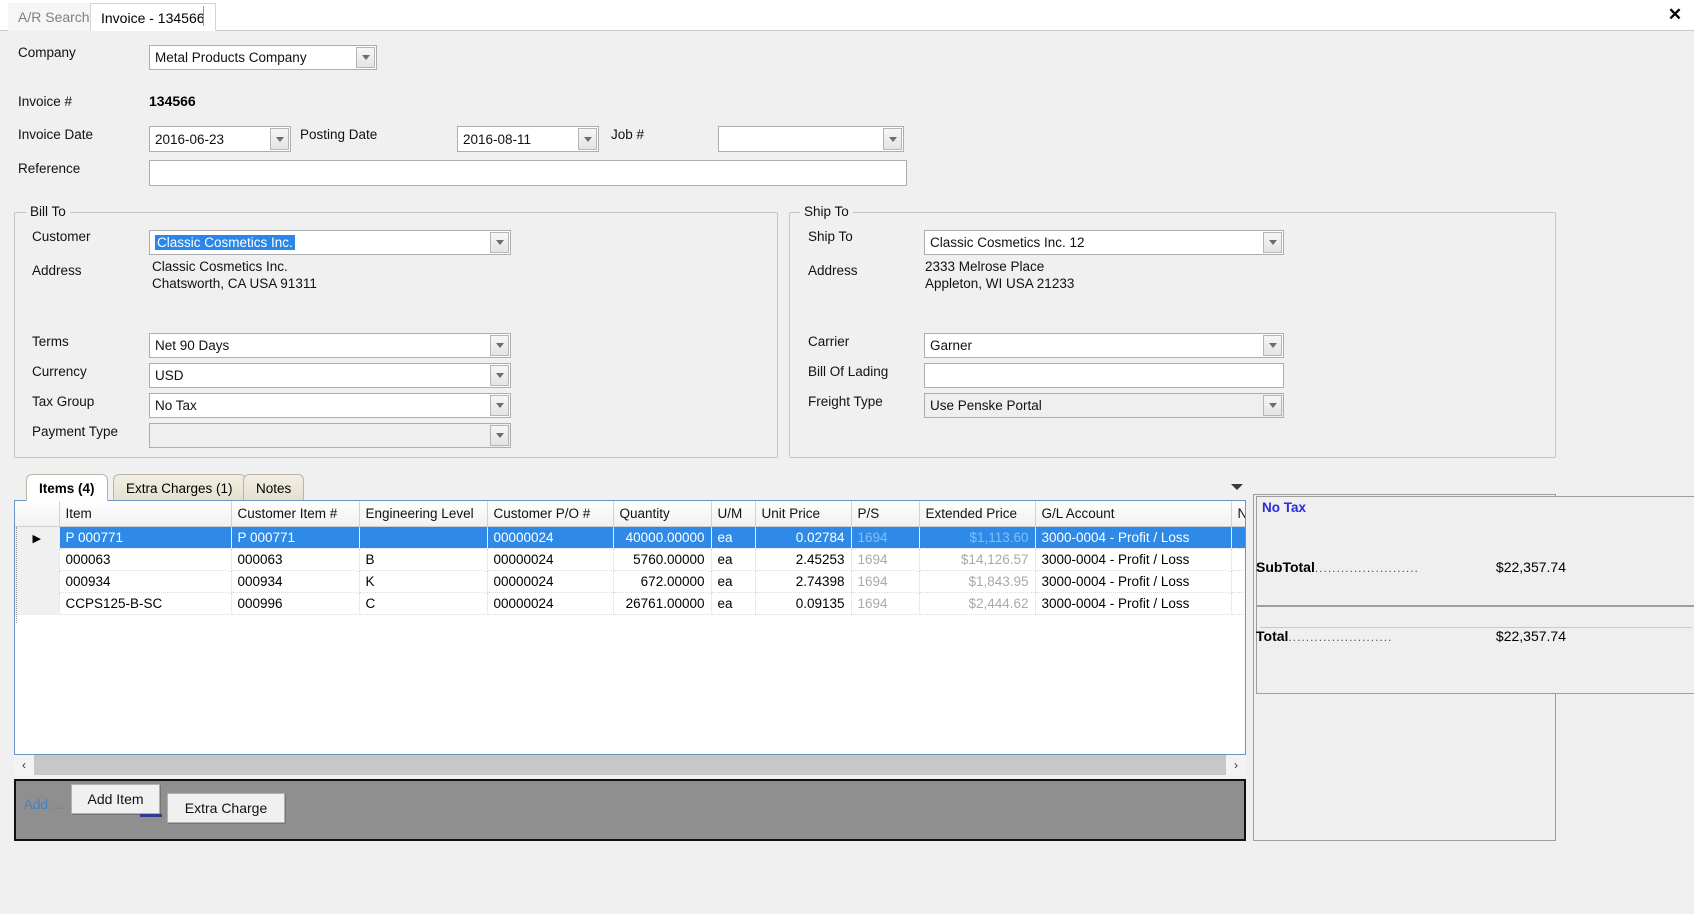  I want to click on th-next-col: N, so click(1238, 514).